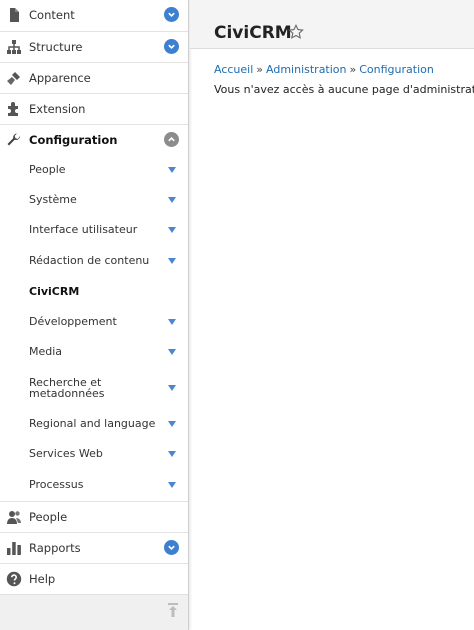 Image resolution: width=474 pixels, height=630 pixels. I want to click on submenu-item-services-web: Services Web, so click(94, 454).